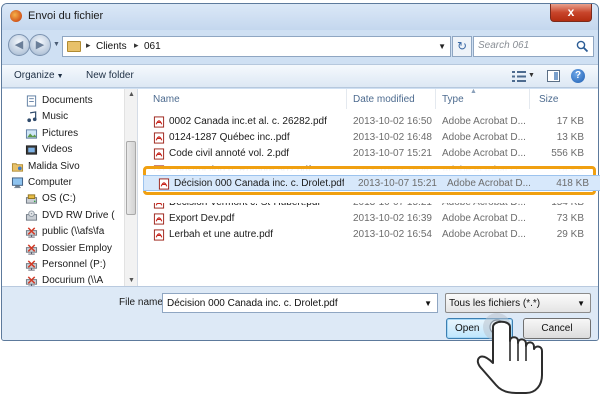 This screenshot has width=600, height=398. Describe the element at coordinates (578, 76) in the screenshot. I see `help-icon: ?` at that location.